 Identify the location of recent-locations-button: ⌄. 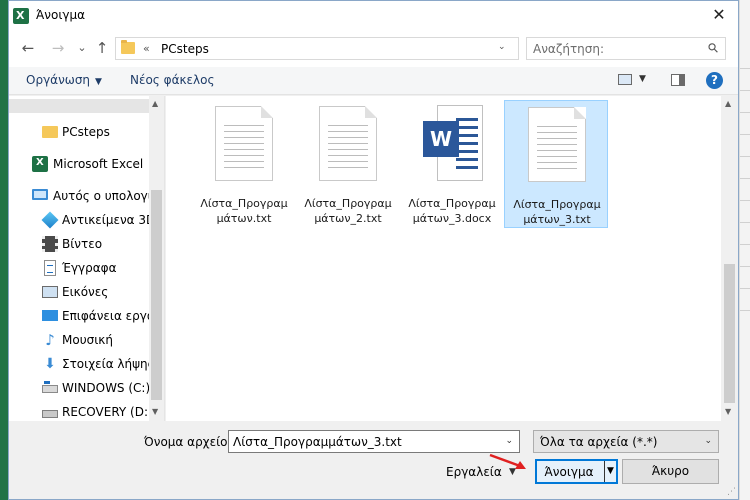
(82, 48).